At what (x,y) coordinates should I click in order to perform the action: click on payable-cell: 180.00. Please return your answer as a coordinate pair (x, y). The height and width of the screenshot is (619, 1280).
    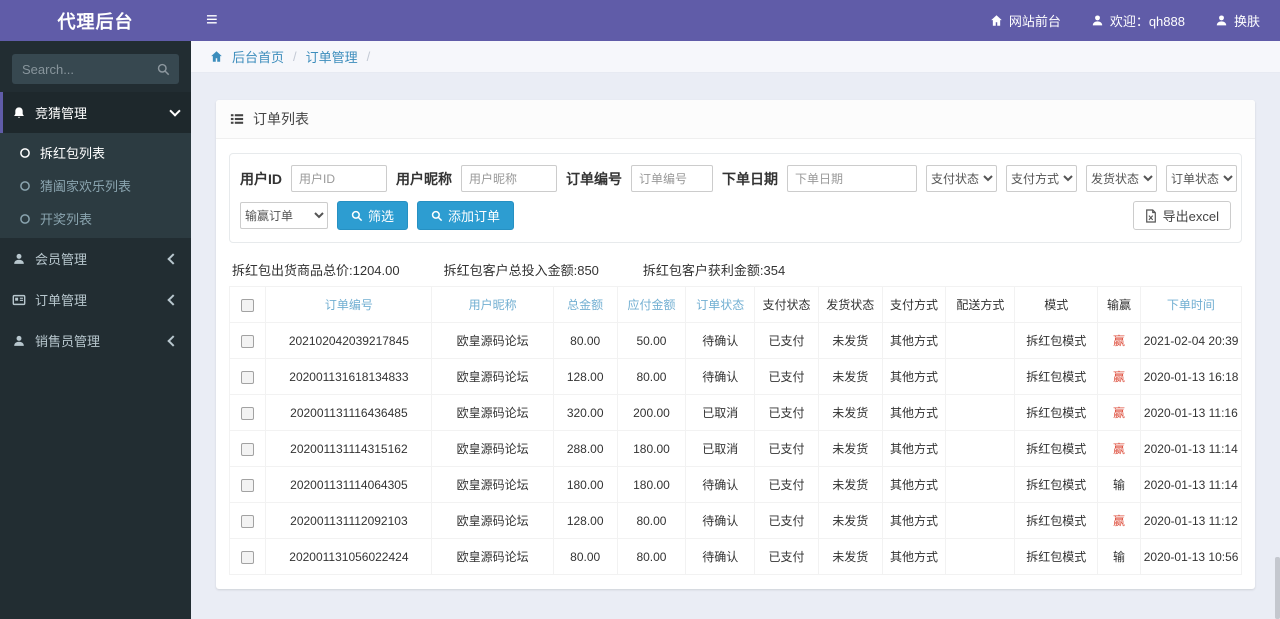
    Looking at the image, I should click on (651, 448).